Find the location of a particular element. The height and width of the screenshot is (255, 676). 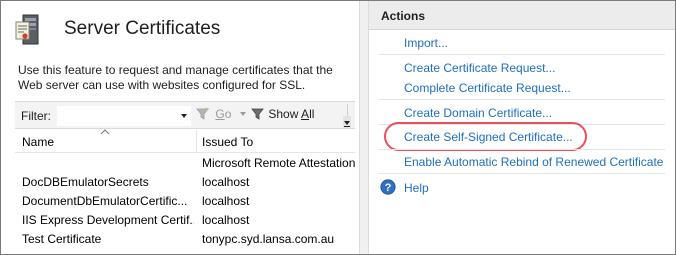

table-row: DocDBEmulatorSecrets localhost is located at coordinates (185, 181).